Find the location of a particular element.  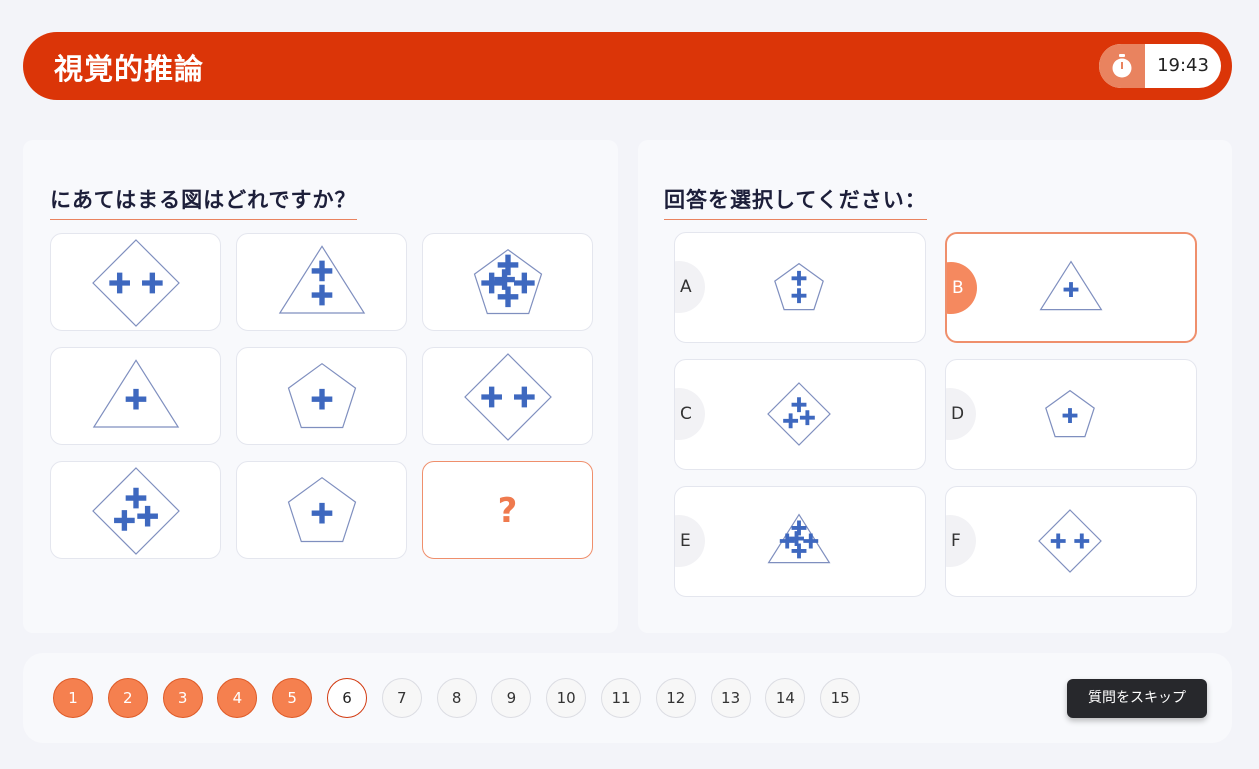

page-button-6: 6 is located at coordinates (347, 698).